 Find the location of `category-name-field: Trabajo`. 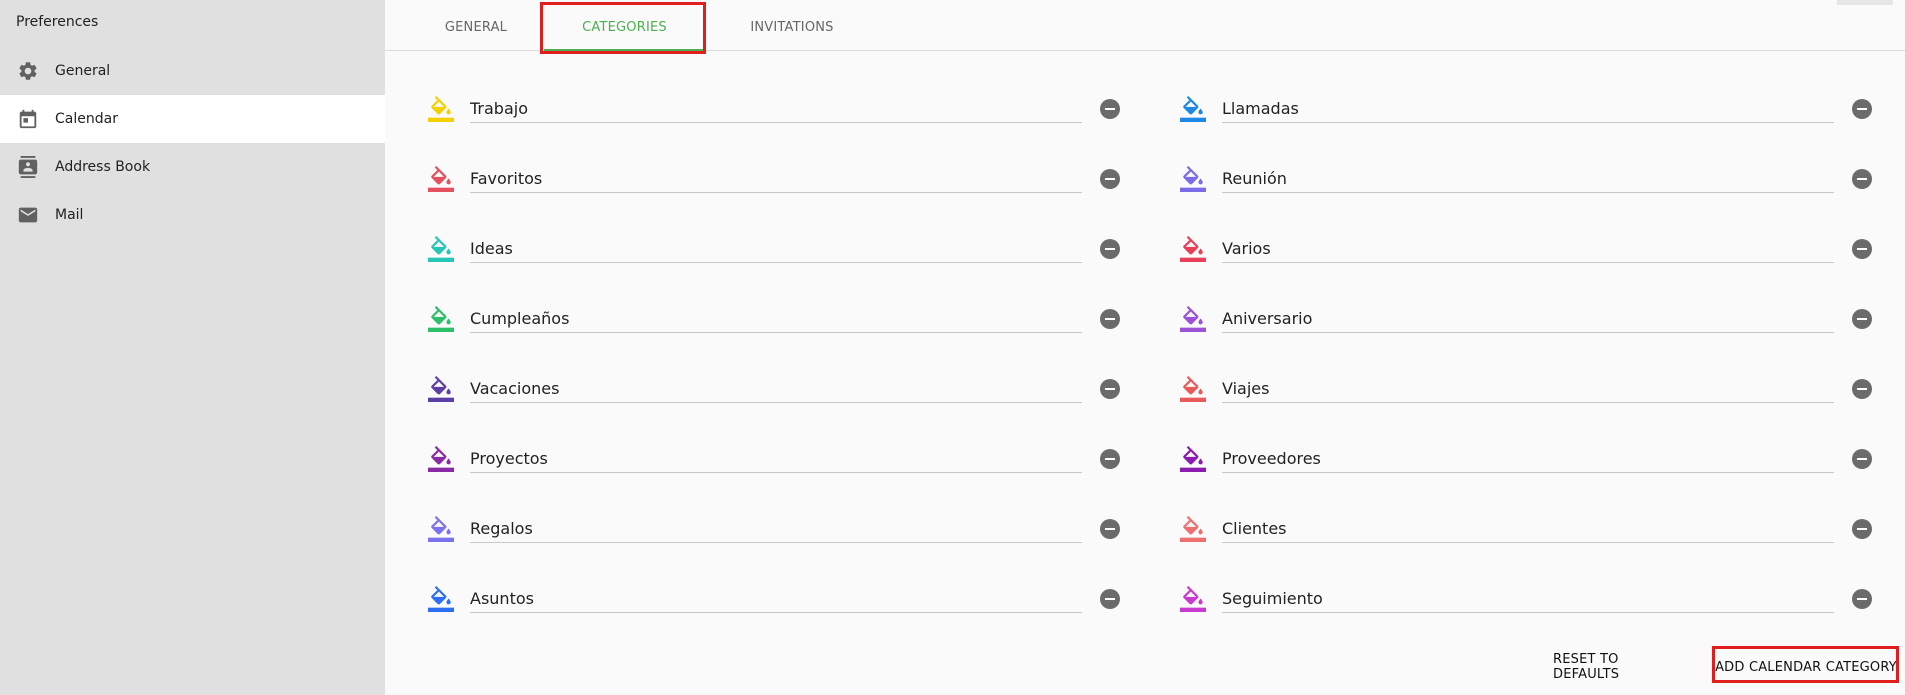

category-name-field: Trabajo is located at coordinates (776, 109).